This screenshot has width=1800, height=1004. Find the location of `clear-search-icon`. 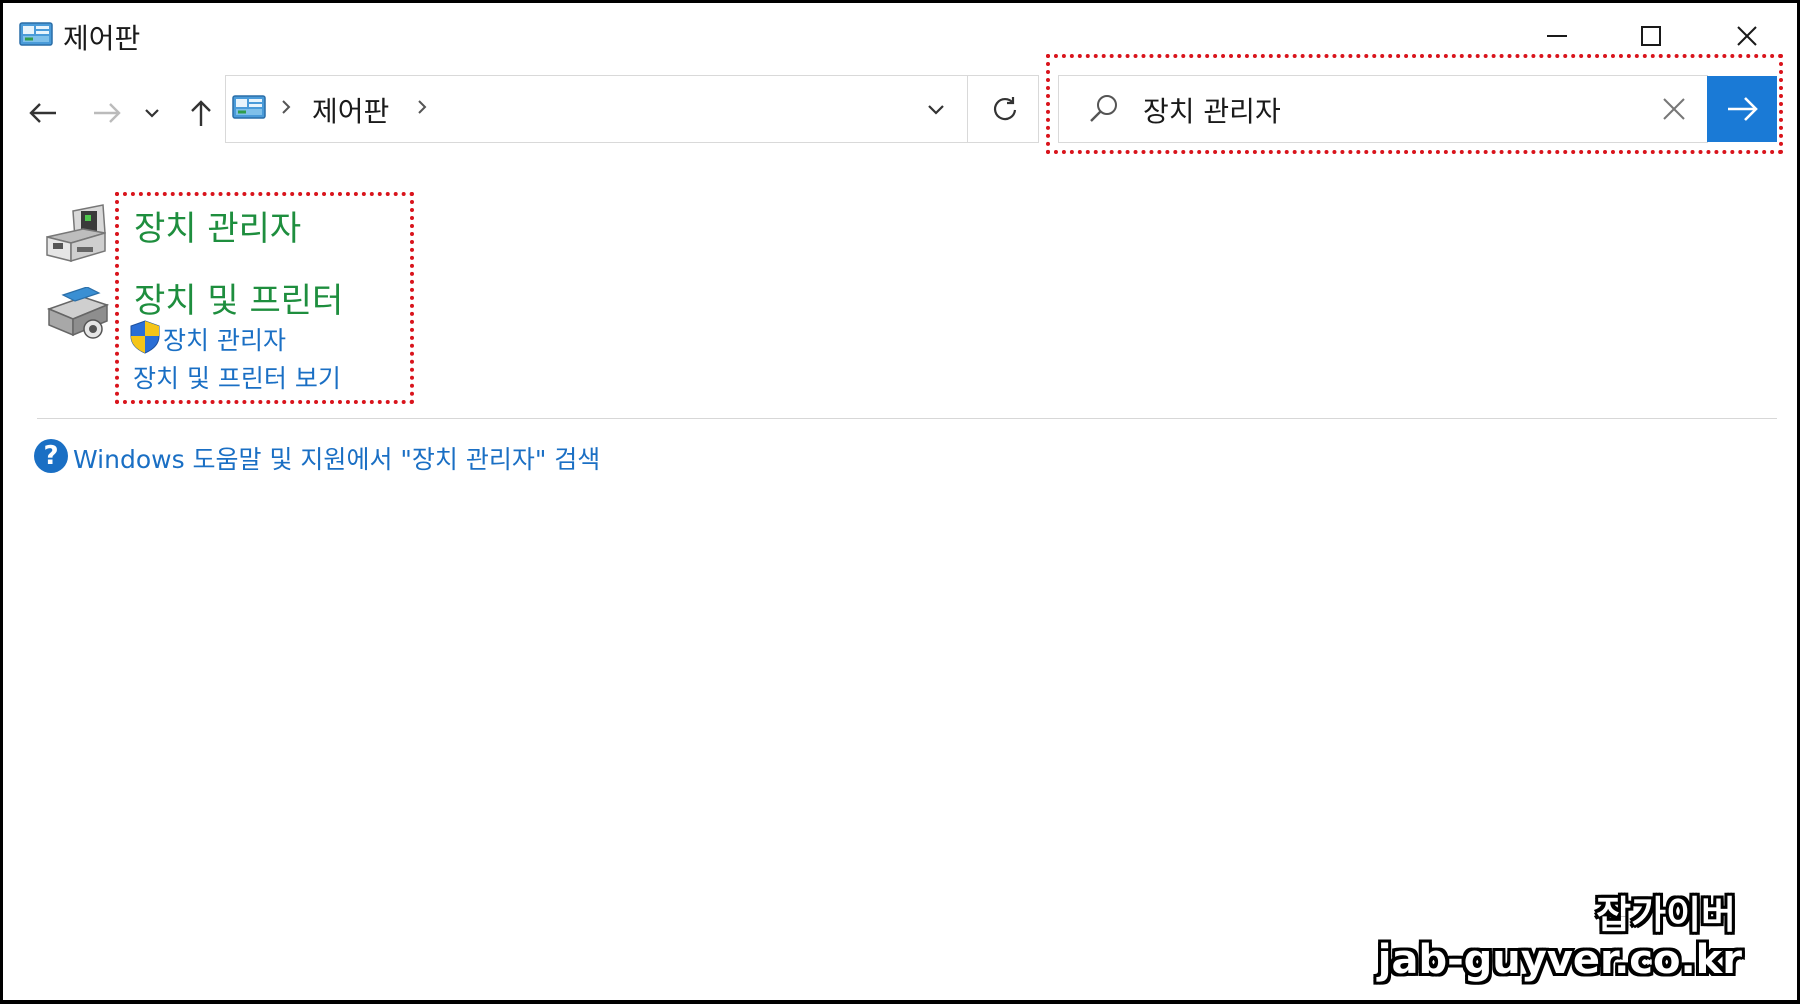

clear-search-icon is located at coordinates (1674, 109).